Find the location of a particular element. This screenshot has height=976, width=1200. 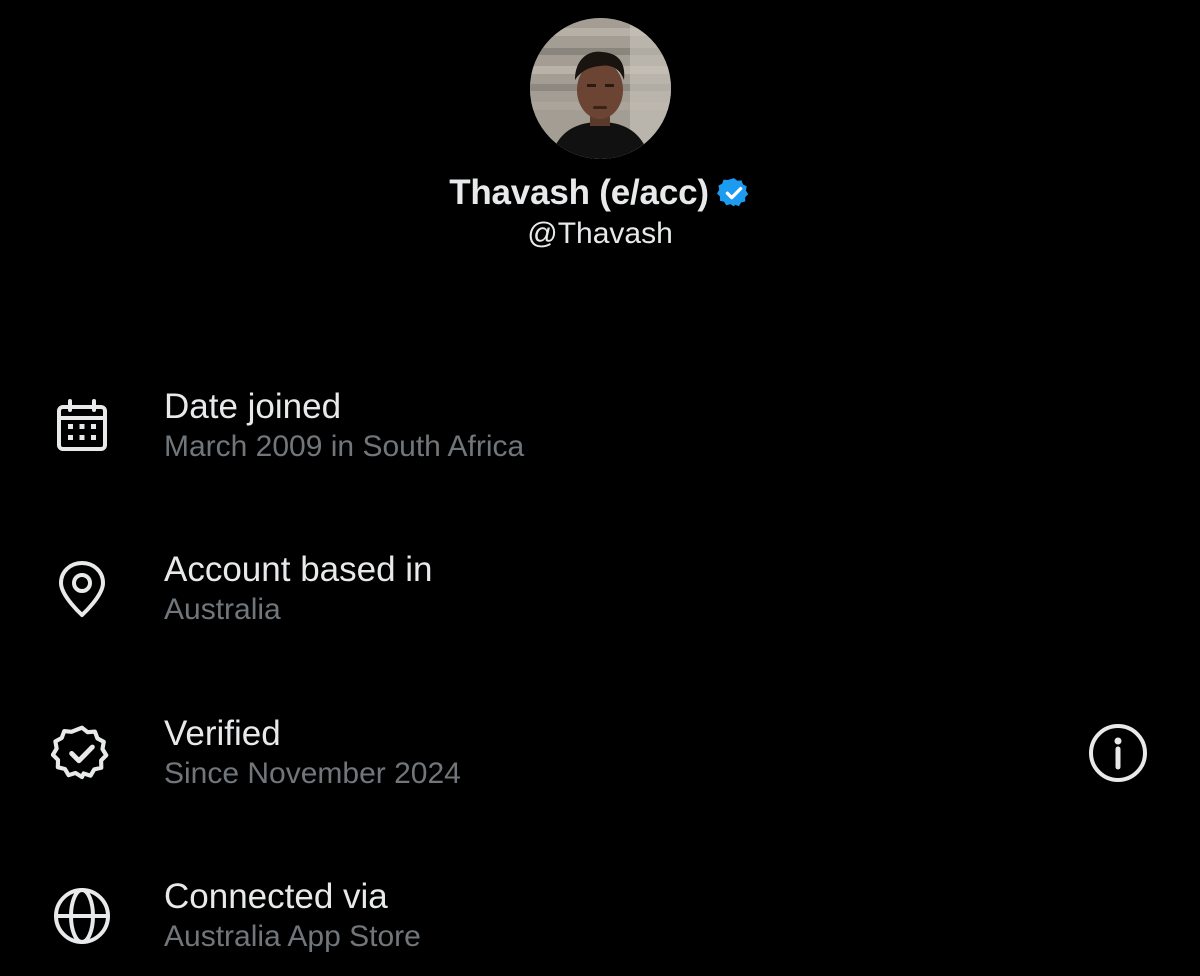

detail-value: March 2009 in South Africa is located at coordinates (344, 446).